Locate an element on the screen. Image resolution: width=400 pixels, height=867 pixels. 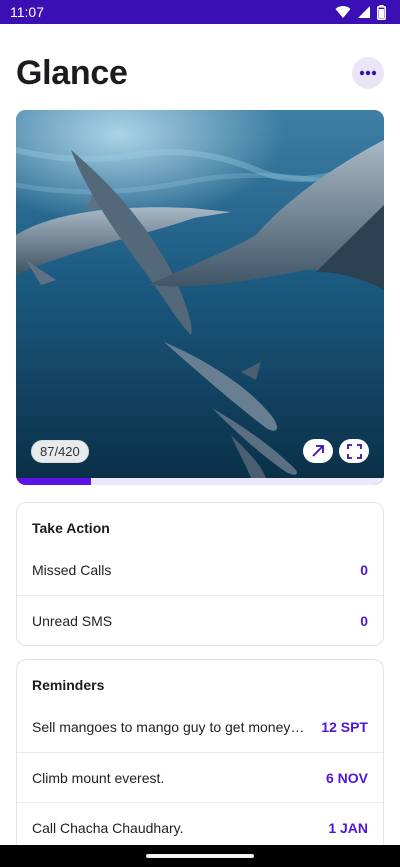
reminder-date: 12 SPT is located at coordinates (344, 727).